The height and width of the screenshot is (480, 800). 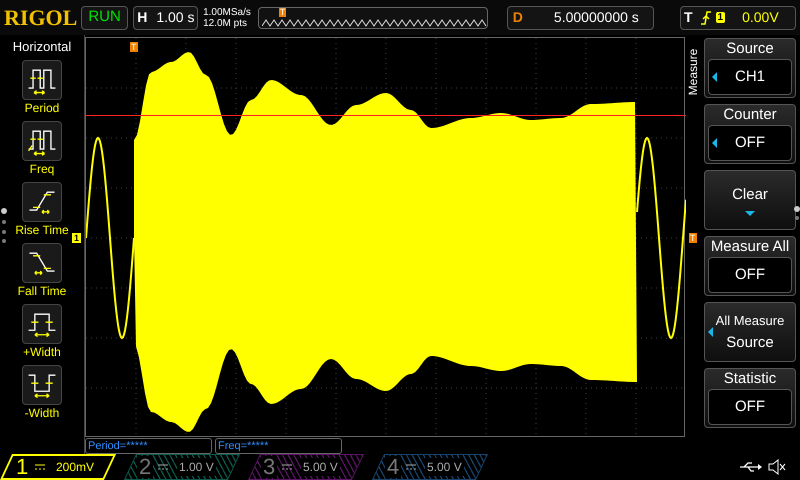 What do you see at coordinates (393, 467) in the screenshot?
I see `channel-number: 4` at bounding box center [393, 467].